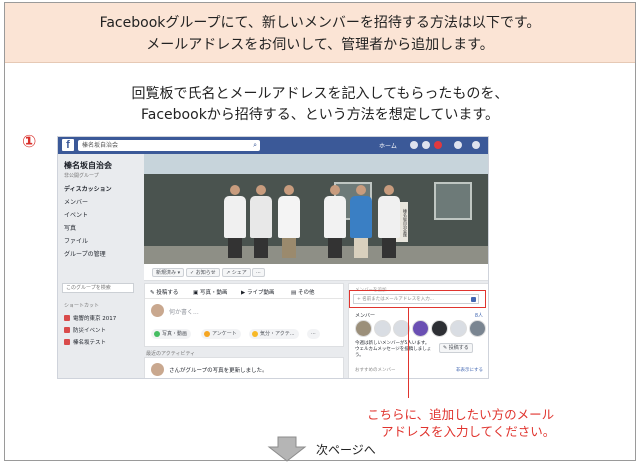 This screenshot has width=640, height=465. Describe the element at coordinates (76, 214) in the screenshot. I see `nav-item-events: イベント` at that location.